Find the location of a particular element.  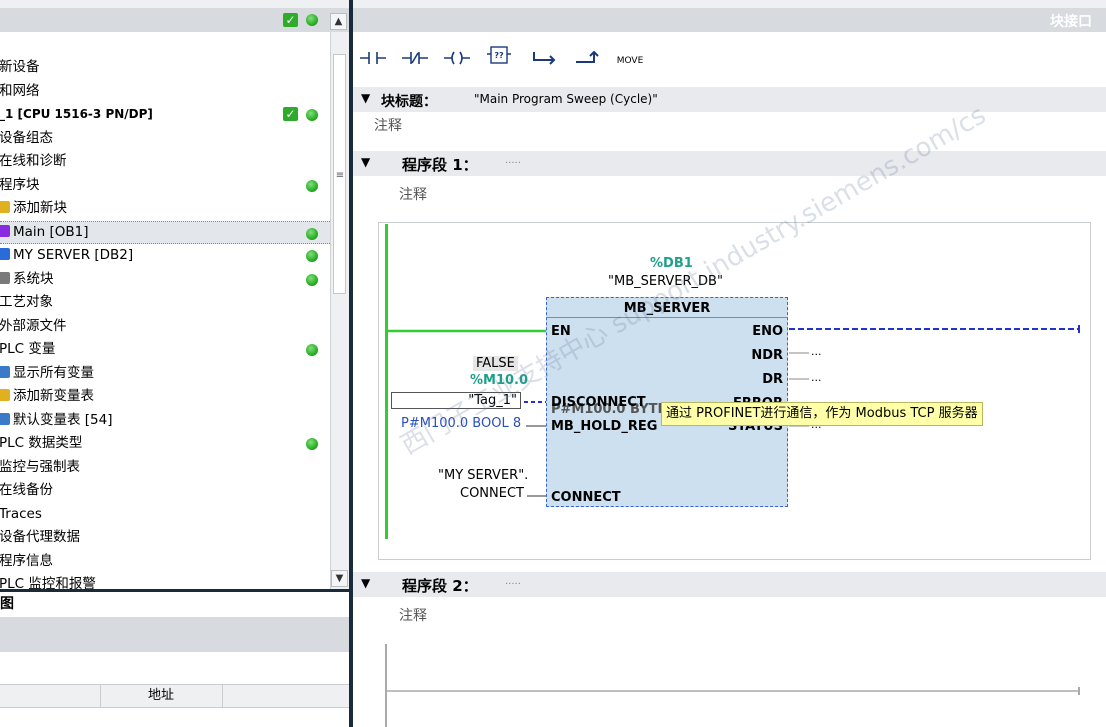

system-block-icon is located at coordinates (5, 277).